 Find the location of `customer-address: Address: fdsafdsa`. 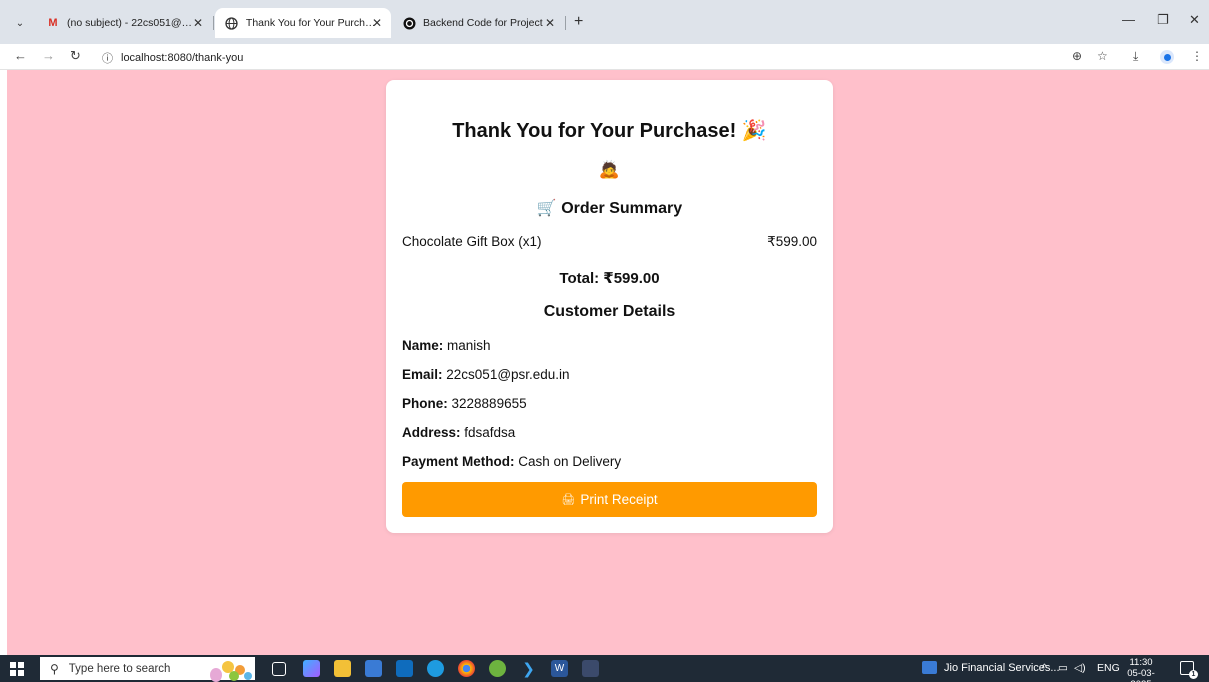

customer-address: Address: fdsafdsa is located at coordinates (458, 432).